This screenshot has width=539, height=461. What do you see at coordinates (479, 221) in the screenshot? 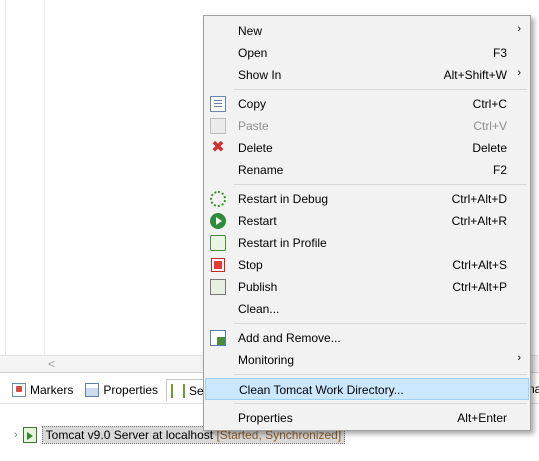
I see `menu-item-shortcut: Ctrl+Alt+R` at bounding box center [479, 221].